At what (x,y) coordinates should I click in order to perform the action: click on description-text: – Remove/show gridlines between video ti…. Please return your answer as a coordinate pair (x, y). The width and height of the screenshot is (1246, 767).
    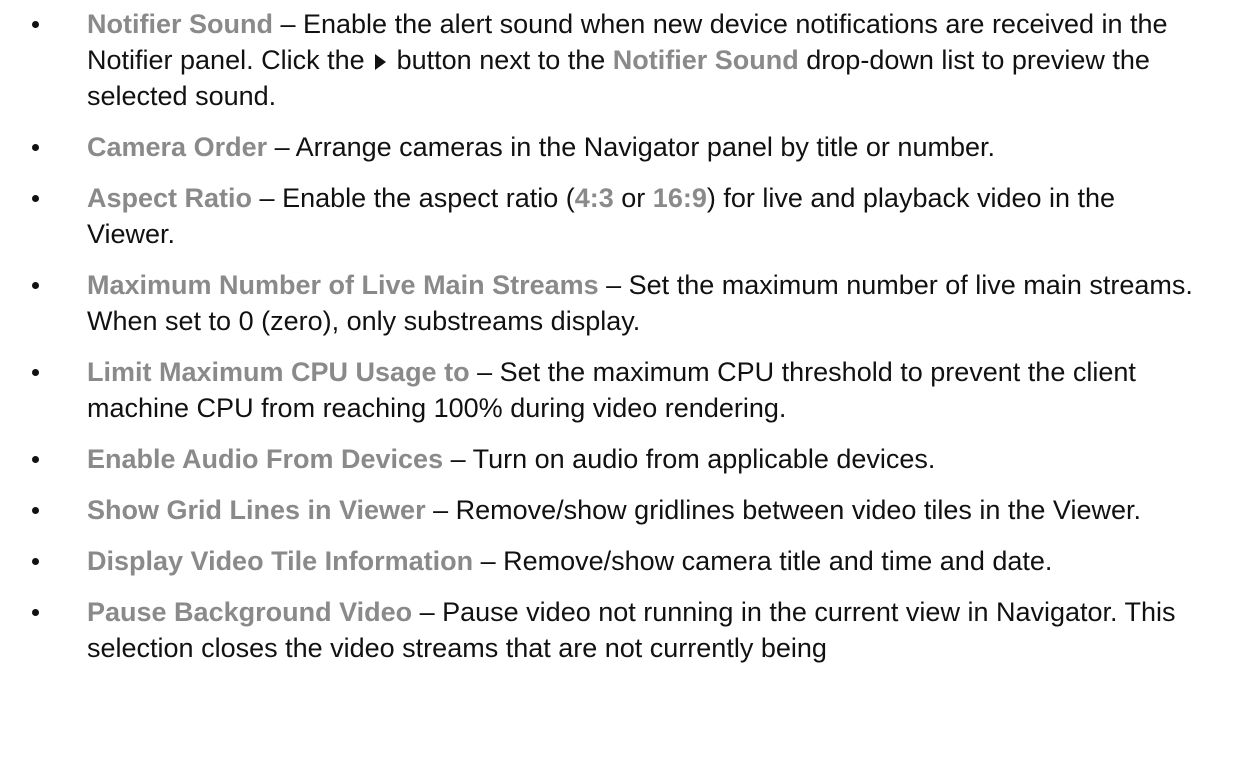
    Looking at the image, I should click on (783, 510).